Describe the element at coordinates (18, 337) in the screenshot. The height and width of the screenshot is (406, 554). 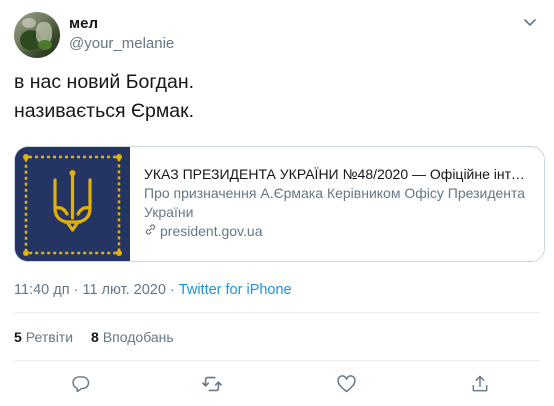
I see `retweets-count: 5` at that location.